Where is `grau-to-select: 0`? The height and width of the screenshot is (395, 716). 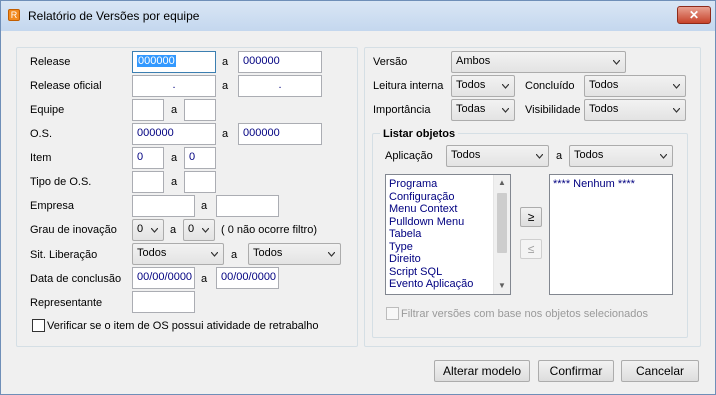
grau-to-select: 0 is located at coordinates (199, 230).